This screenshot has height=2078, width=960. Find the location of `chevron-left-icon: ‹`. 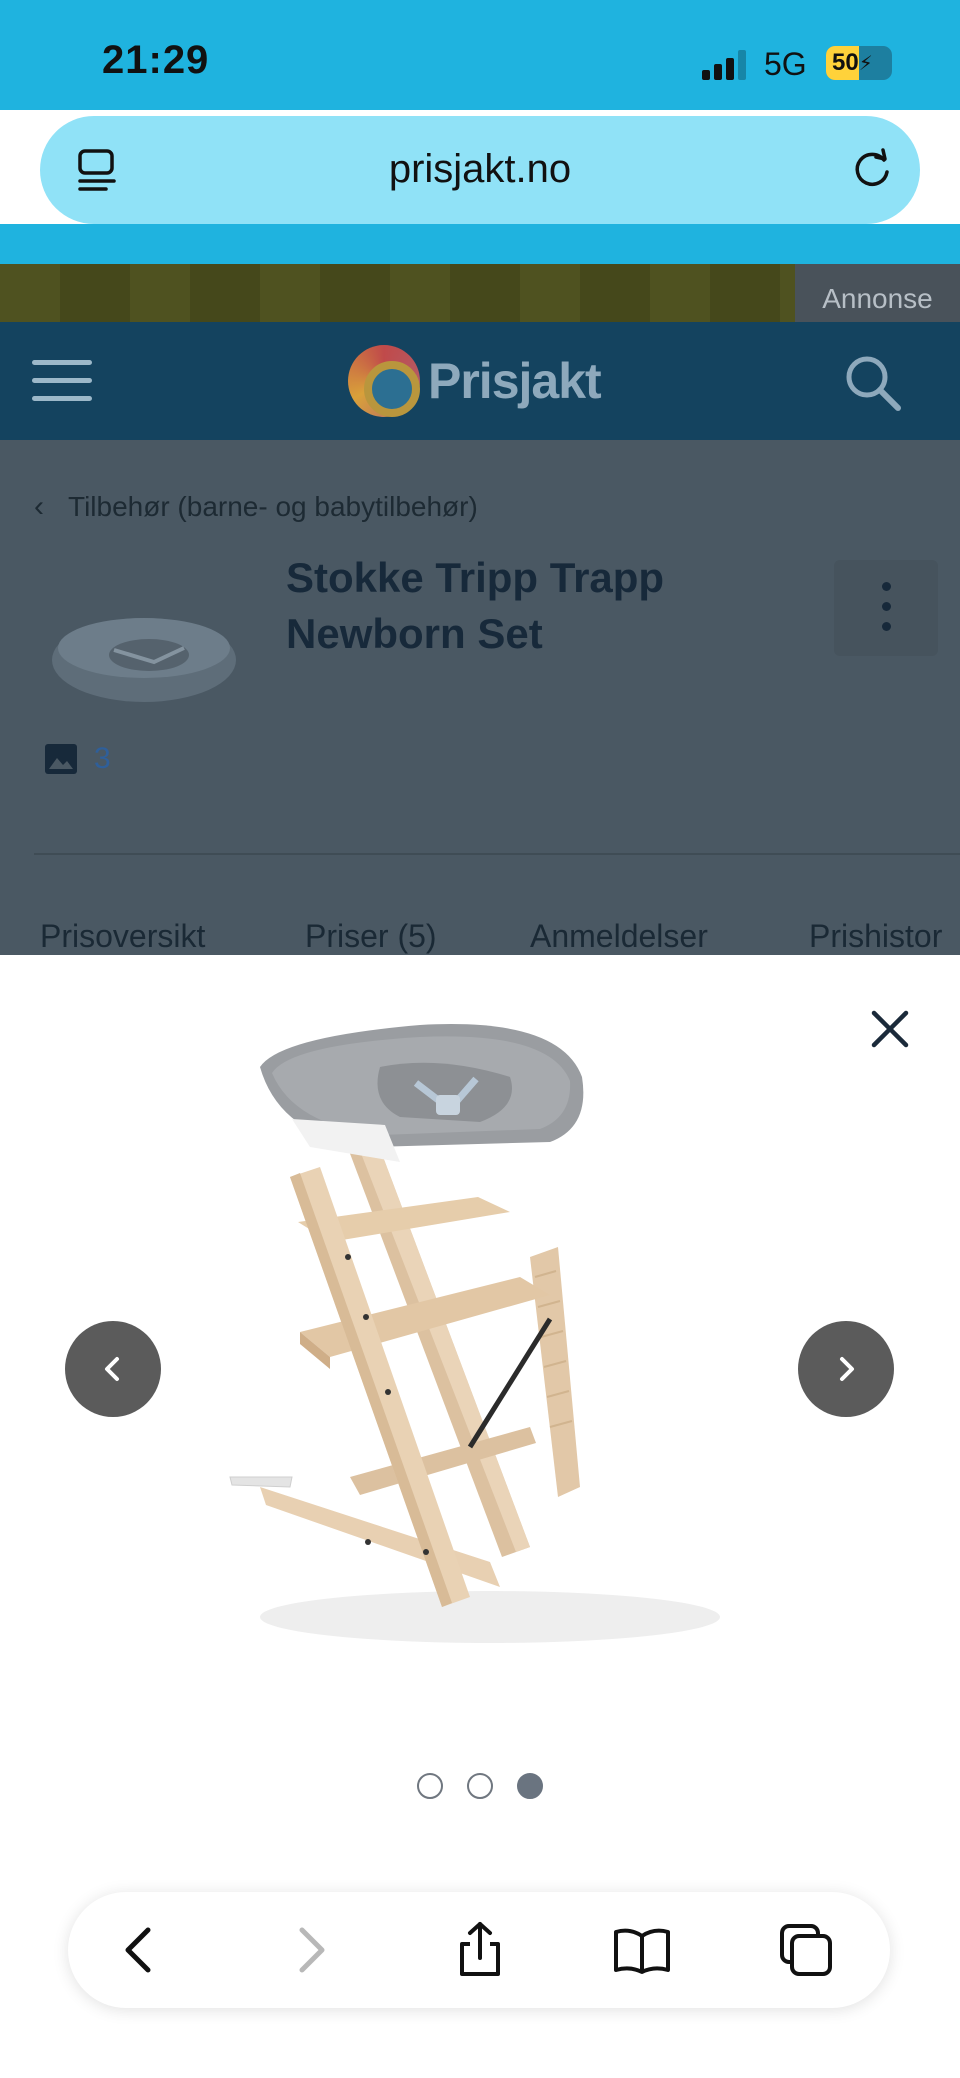

chevron-left-icon: ‹ is located at coordinates (39, 506).